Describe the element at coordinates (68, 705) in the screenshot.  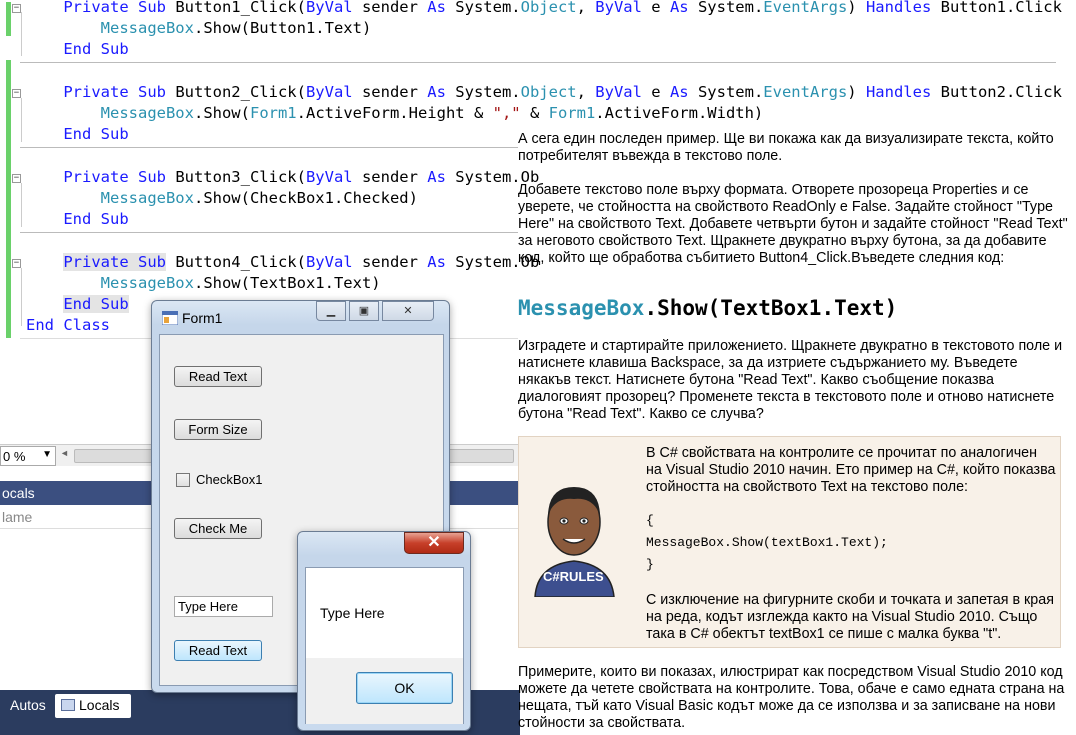
I see `locals-icon` at that location.